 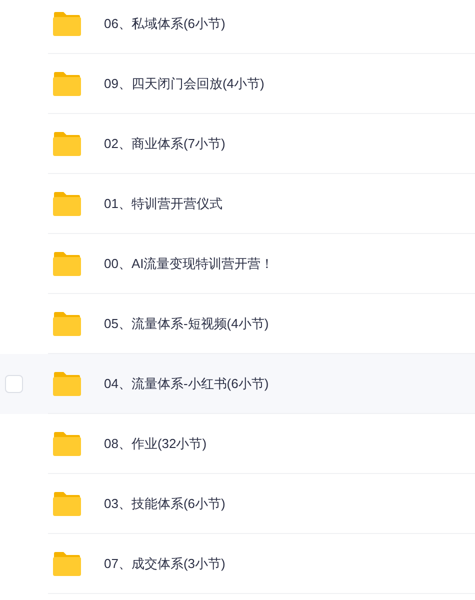 What do you see at coordinates (165, 143) in the screenshot?
I see `folder-name: 02、商业体系(7小节)` at bounding box center [165, 143].